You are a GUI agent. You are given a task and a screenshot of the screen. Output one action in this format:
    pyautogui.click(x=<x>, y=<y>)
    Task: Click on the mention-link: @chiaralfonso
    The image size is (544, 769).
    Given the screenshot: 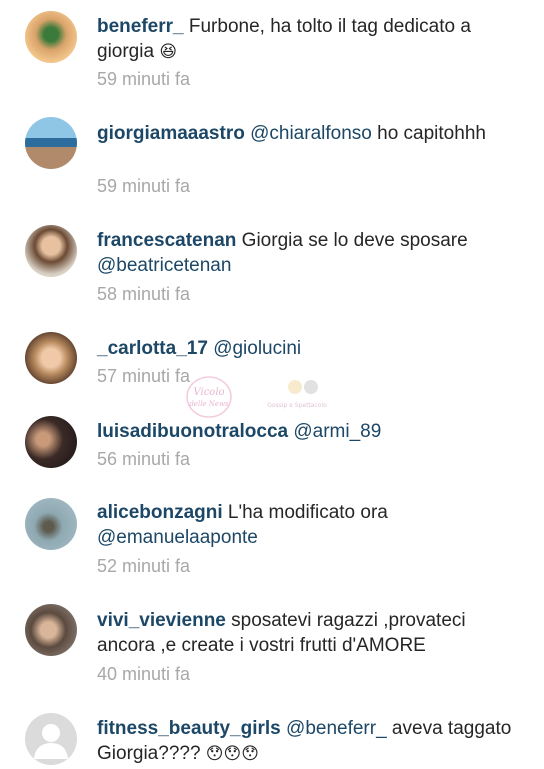 What is the action you would take?
    pyautogui.click(x=311, y=133)
    